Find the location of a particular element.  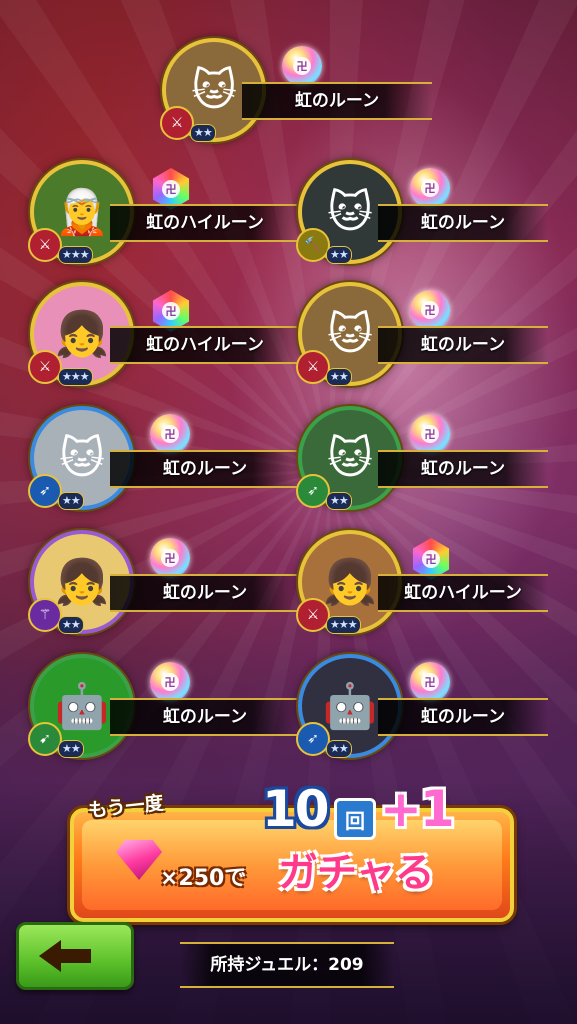

bonus-label: +1 is located at coordinates (417, 809).